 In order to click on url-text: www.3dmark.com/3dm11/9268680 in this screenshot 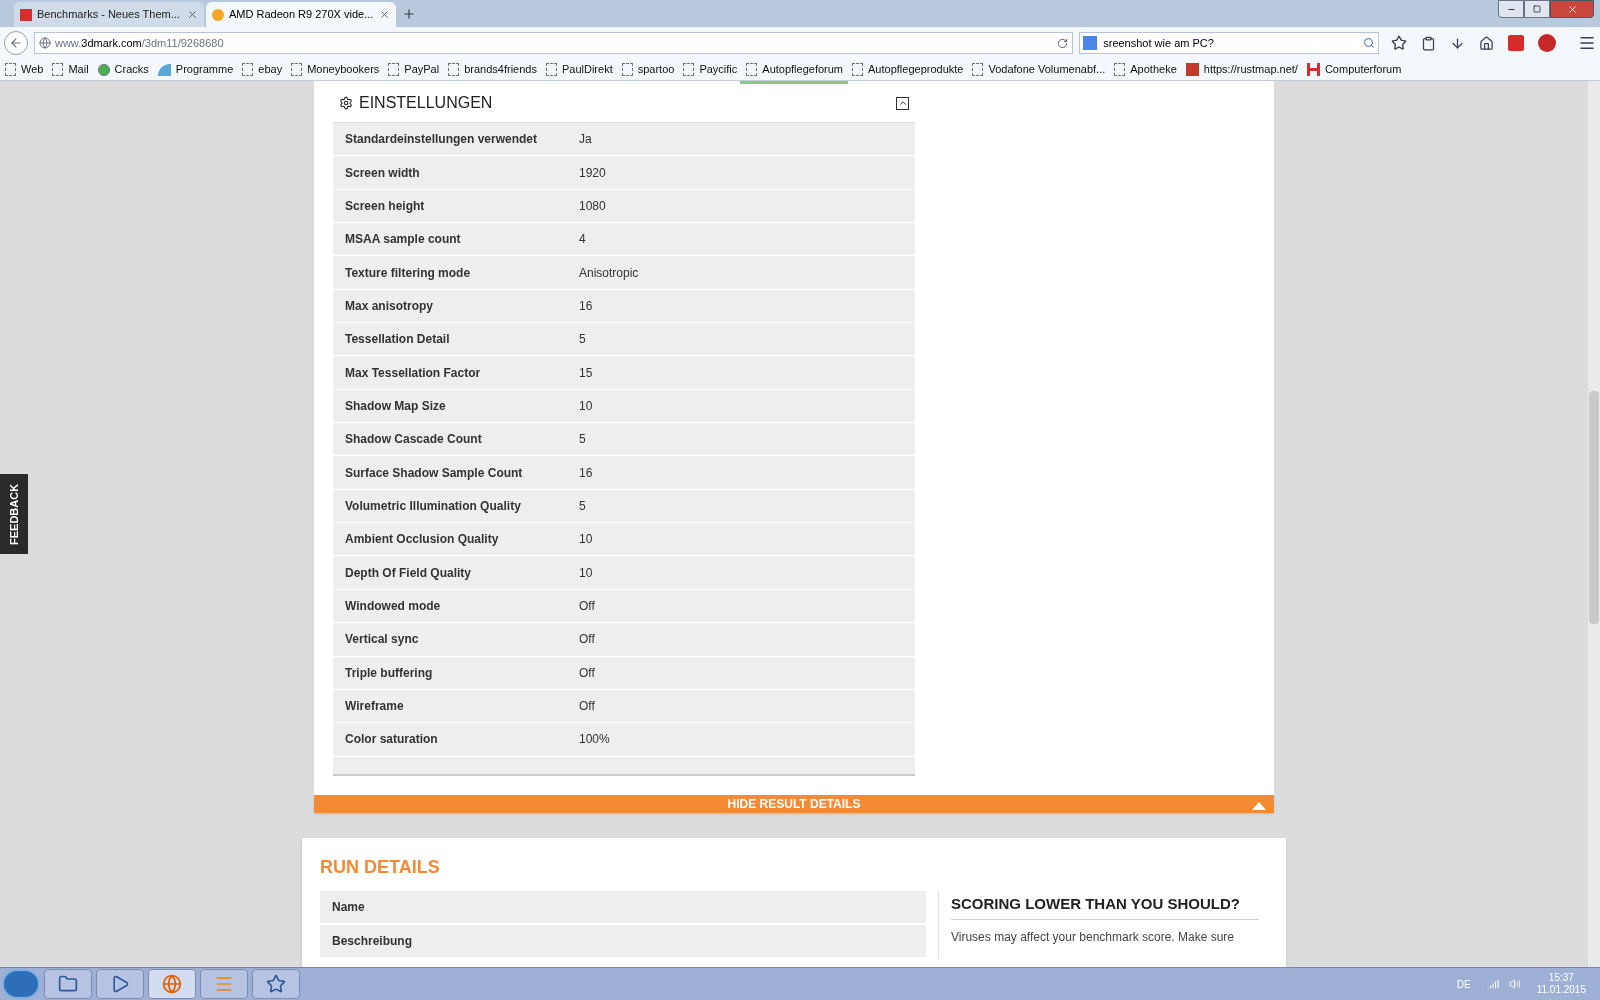, I will do `click(140, 43)`.